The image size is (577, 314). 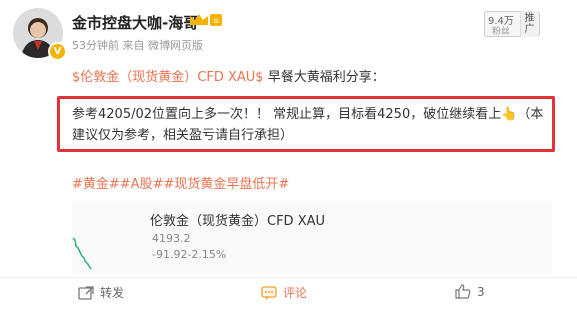 I want to click on thumbs-up-icon, so click(x=463, y=291).